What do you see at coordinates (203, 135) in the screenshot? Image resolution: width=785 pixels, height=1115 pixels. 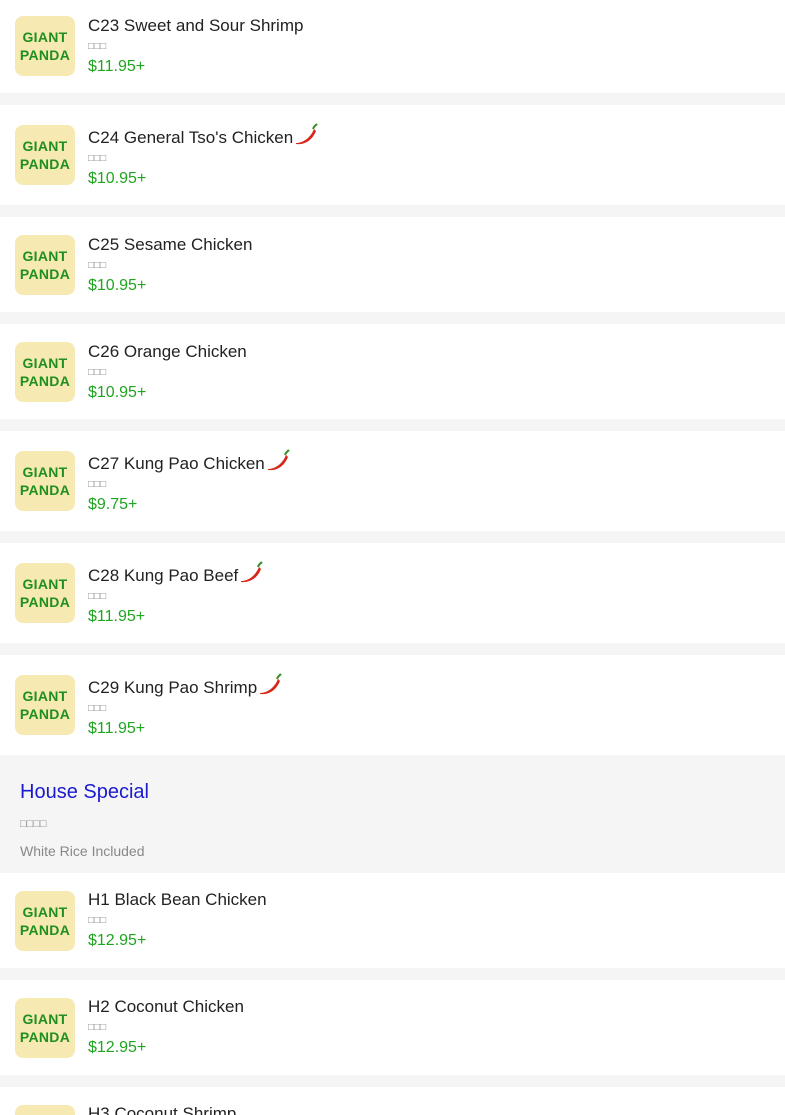 I see `menu-item-name: C24 General Tso's Chicken` at bounding box center [203, 135].